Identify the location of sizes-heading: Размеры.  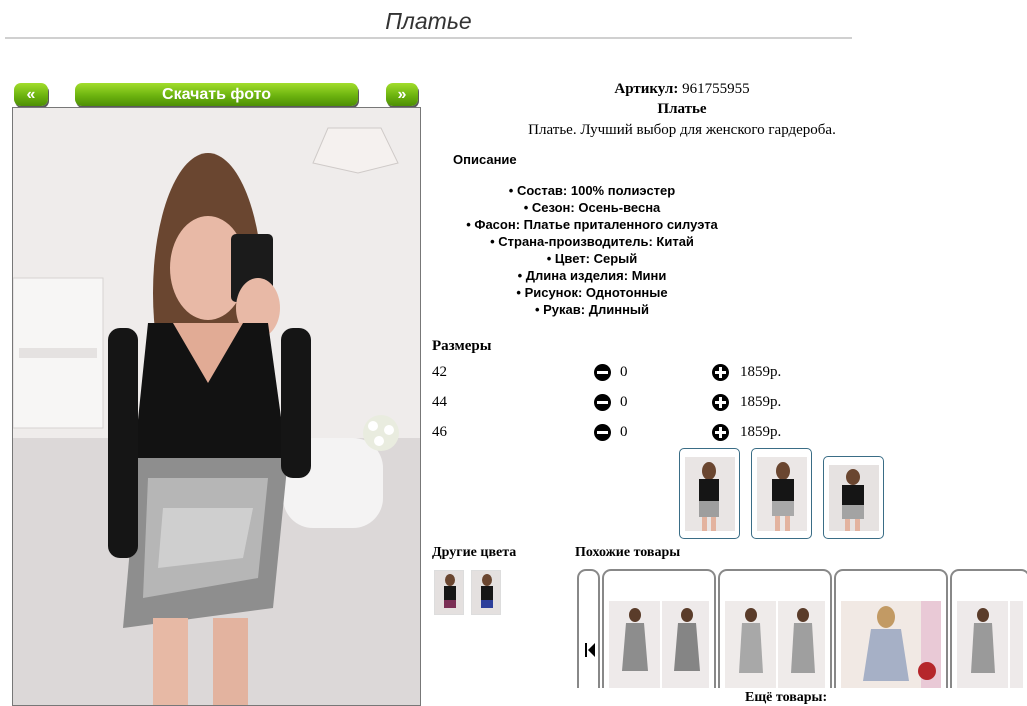
(462, 346).